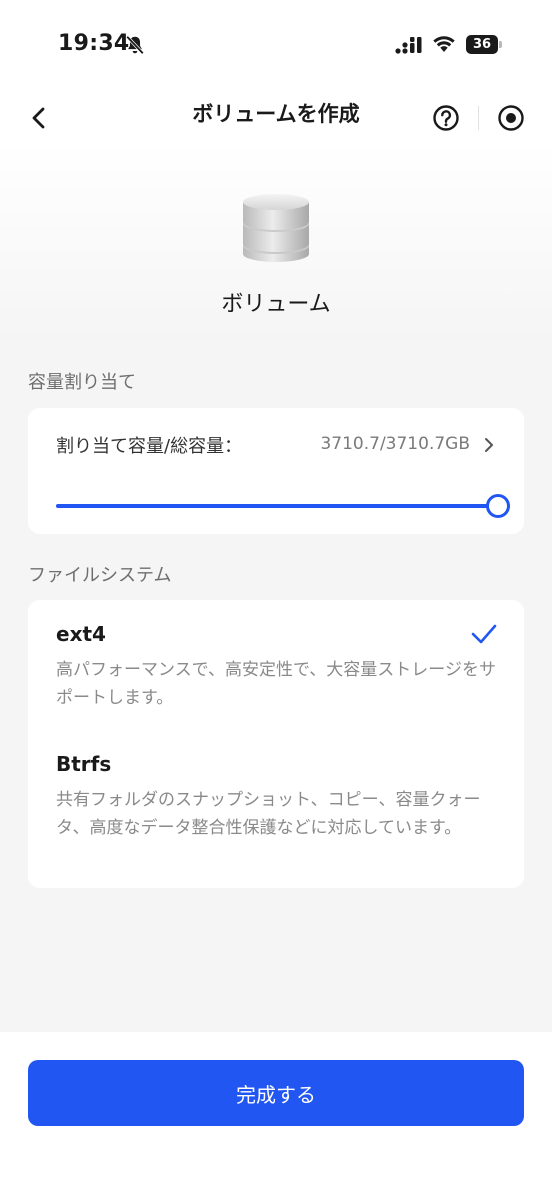 The image size is (552, 1200). I want to click on allocation-value: 3710.7/3710.7GB, so click(395, 444).